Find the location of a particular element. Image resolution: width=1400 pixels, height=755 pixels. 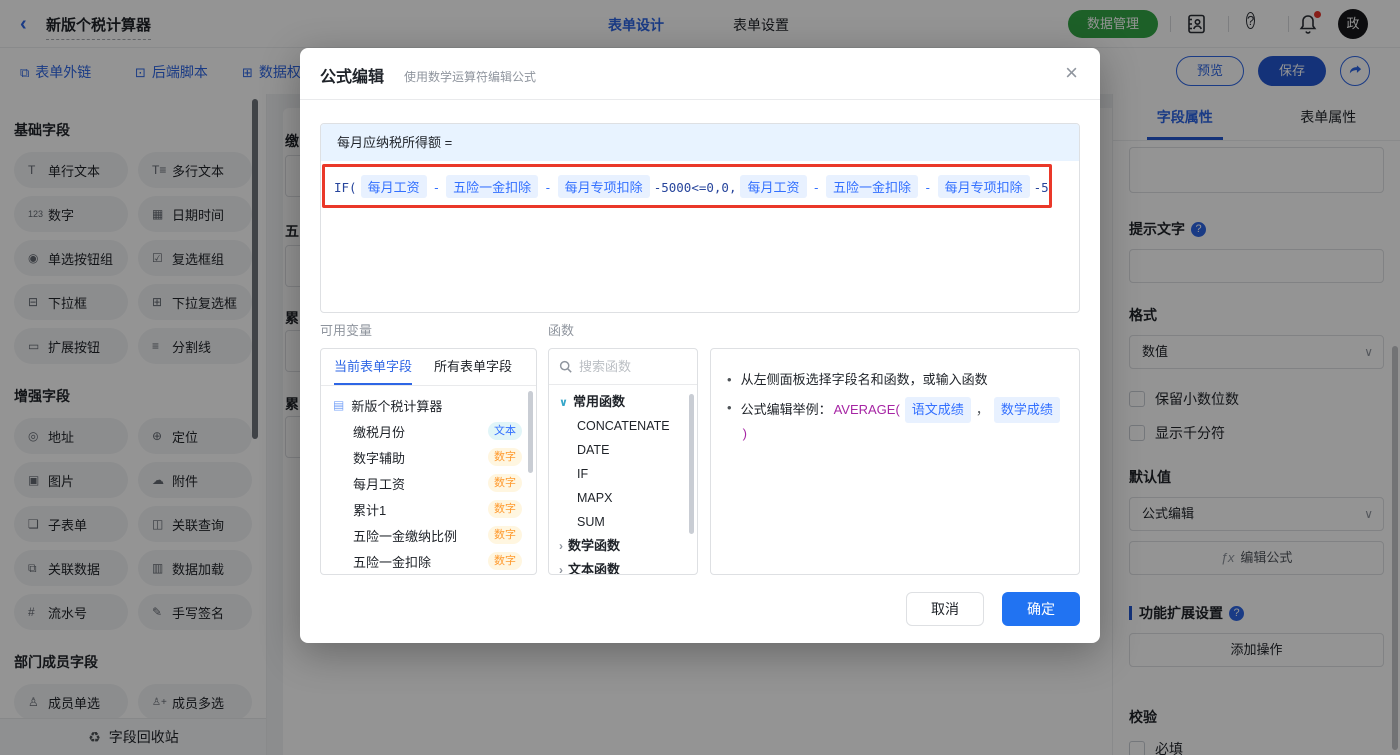

variable-row: 累计1 数字 is located at coordinates (428, 509).